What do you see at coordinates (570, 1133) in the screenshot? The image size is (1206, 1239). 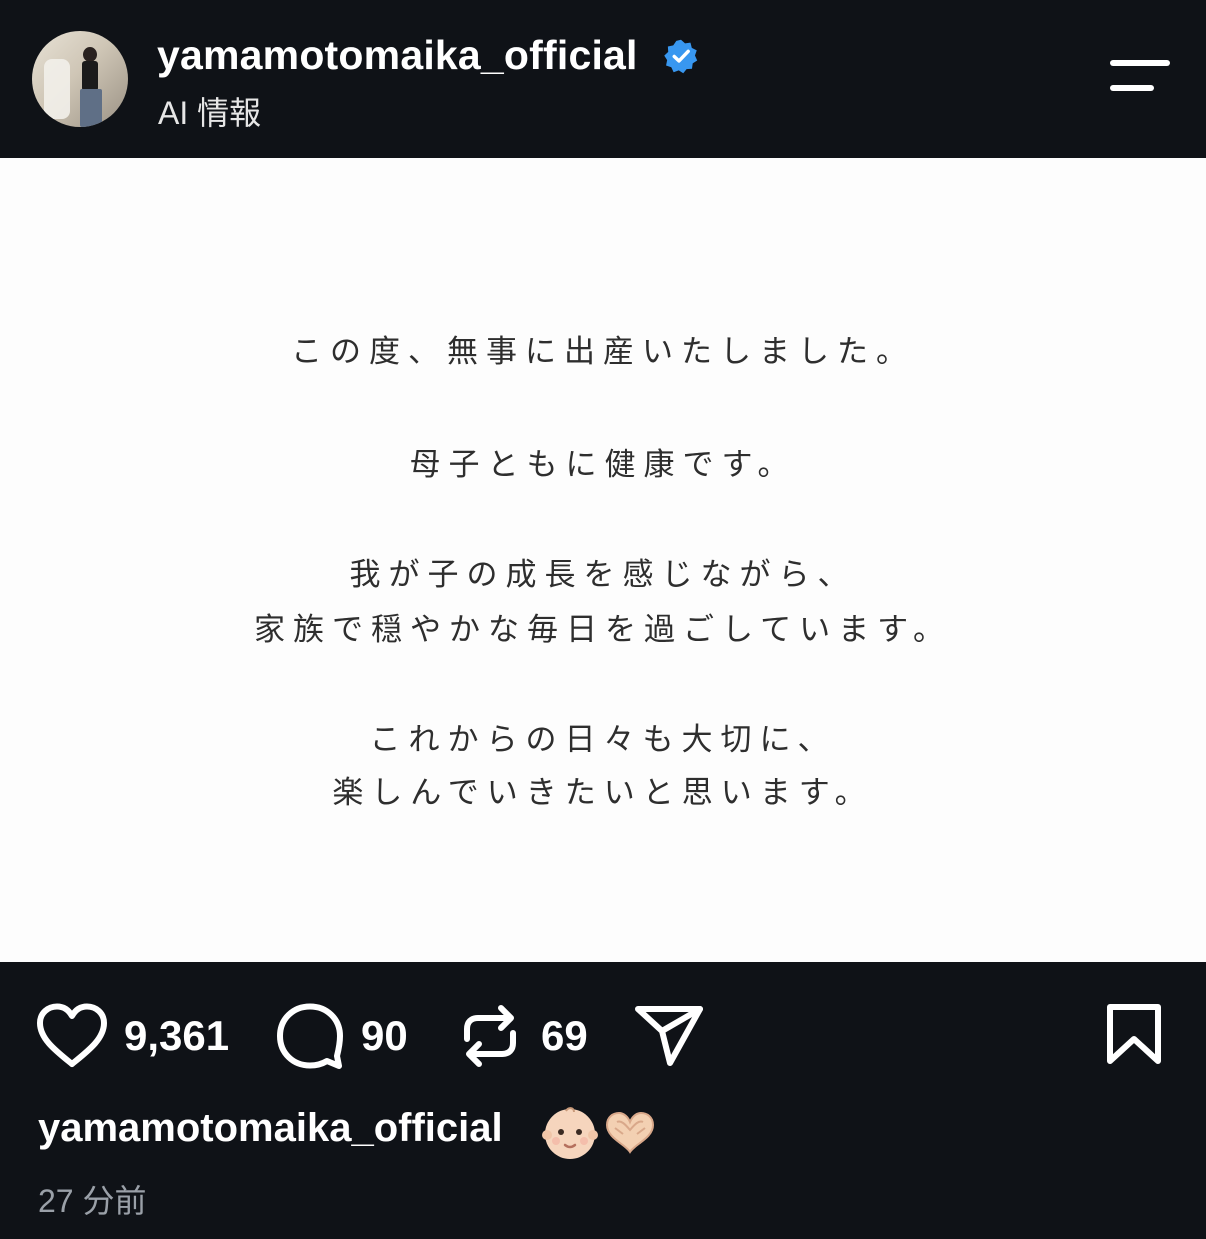 I see `baby-emoji` at bounding box center [570, 1133].